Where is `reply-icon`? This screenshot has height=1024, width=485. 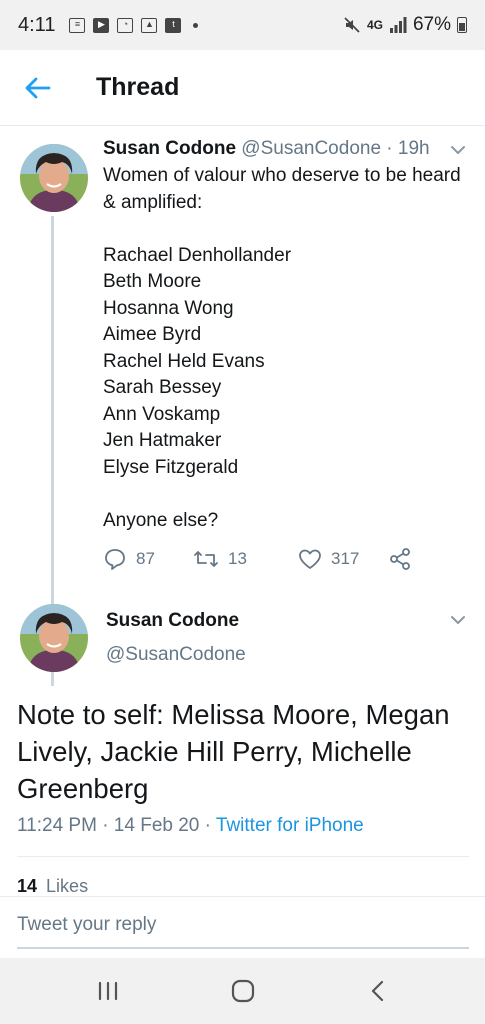 reply-icon is located at coordinates (115, 559).